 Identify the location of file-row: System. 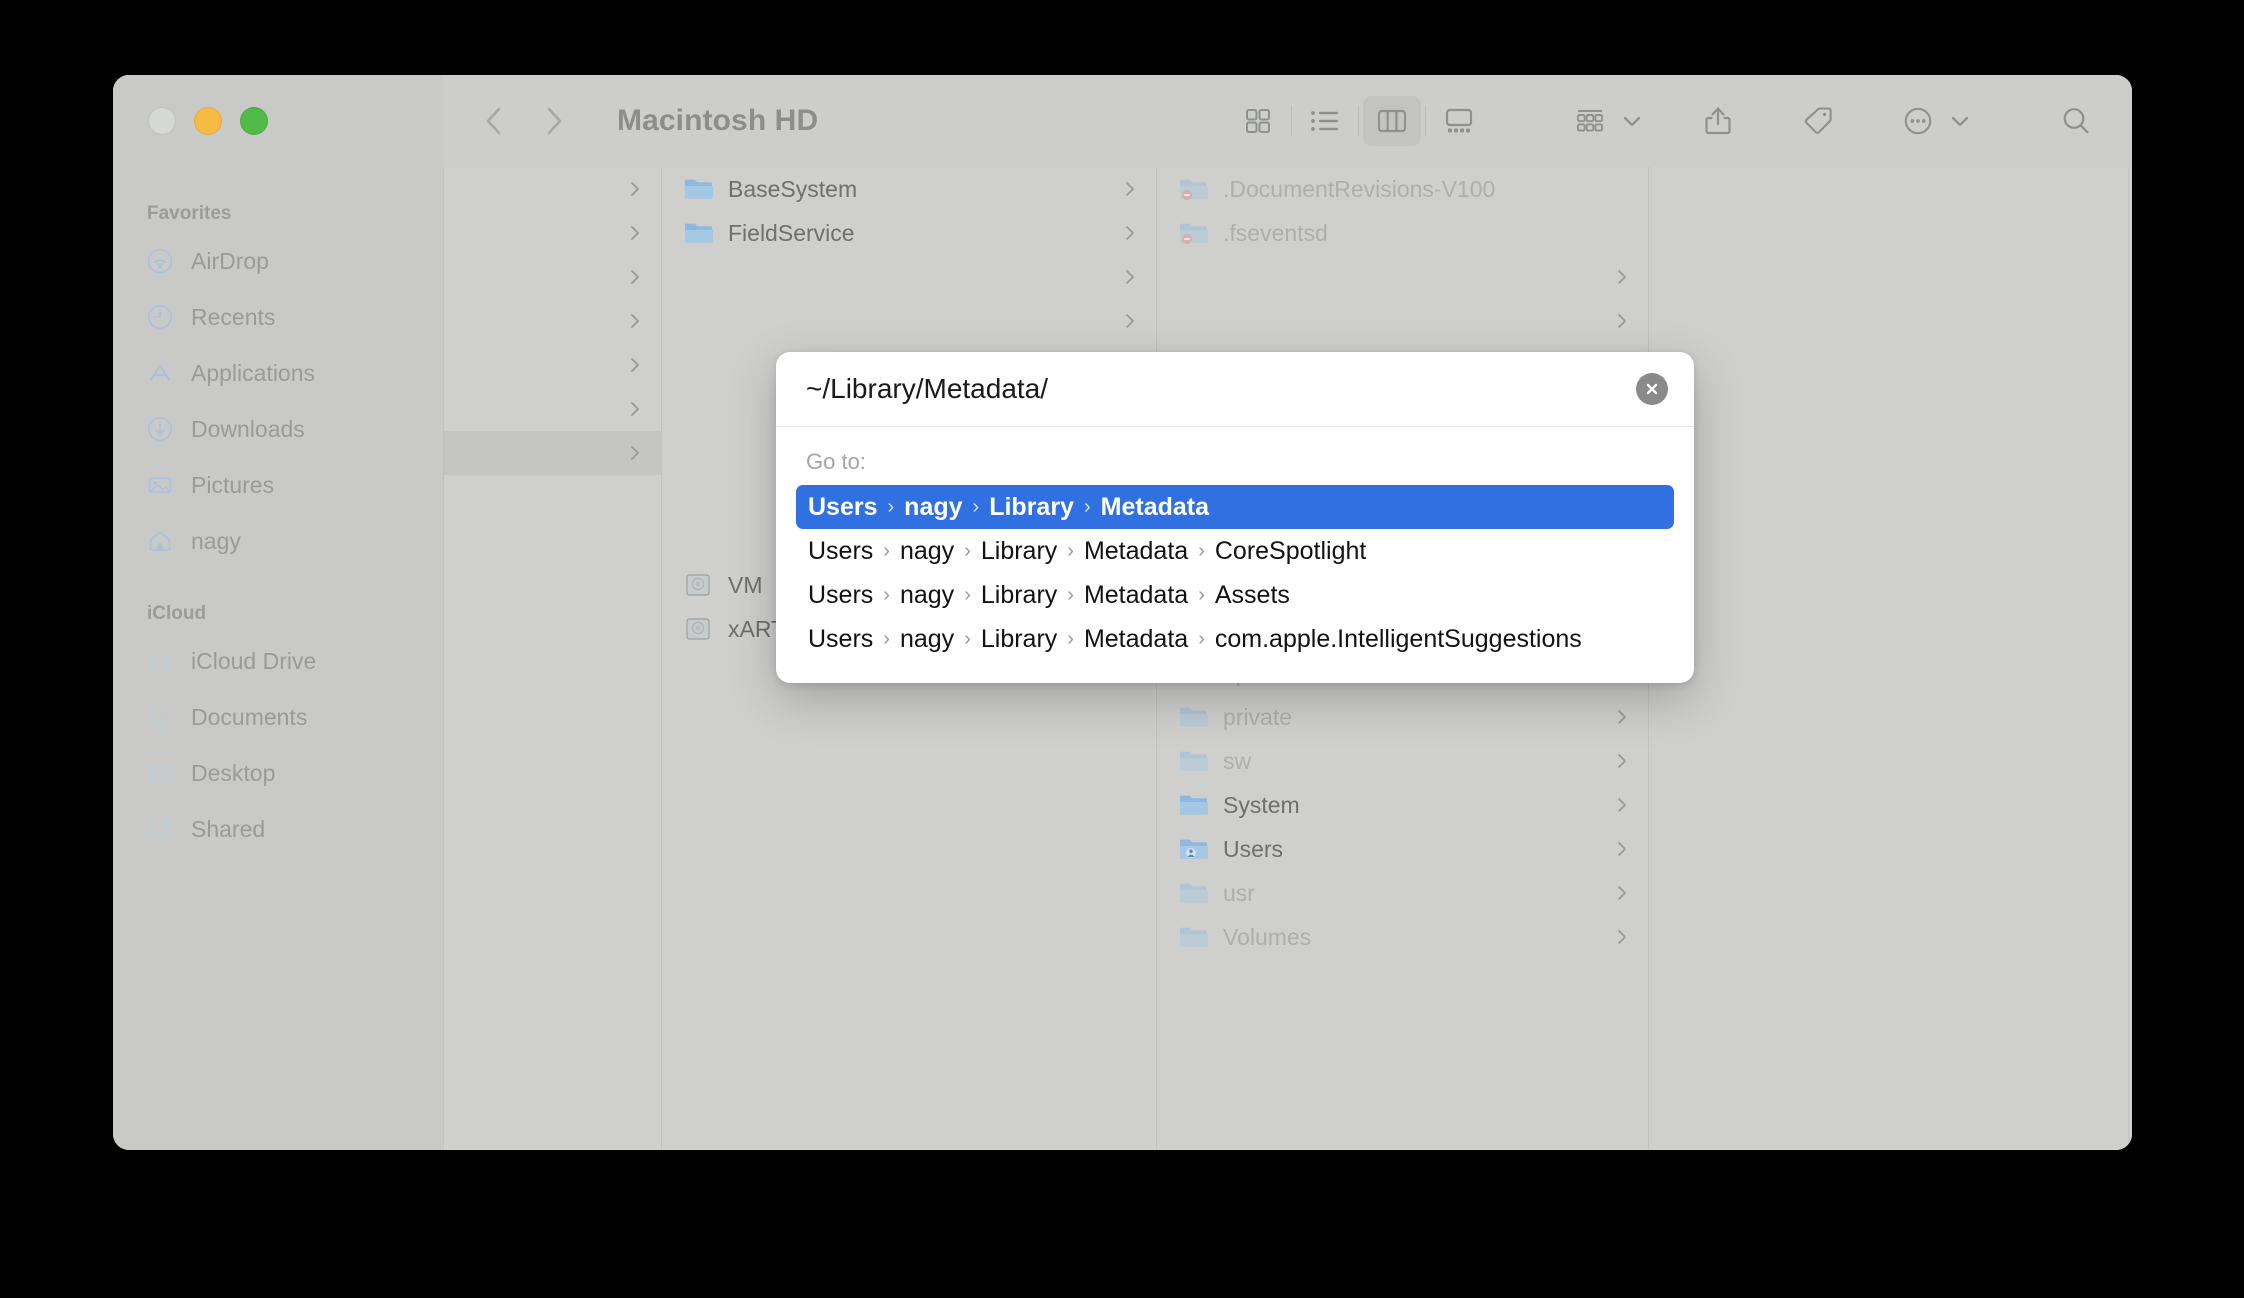
(1402, 805).